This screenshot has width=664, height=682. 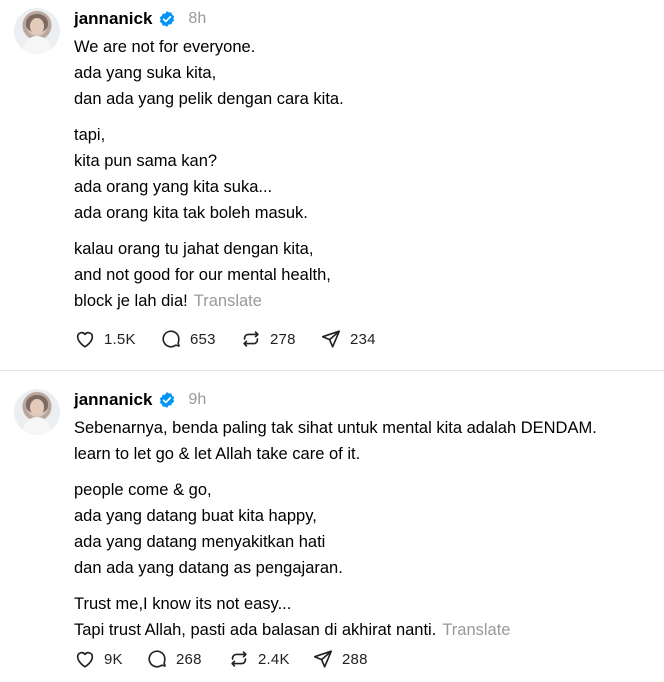 What do you see at coordinates (195, 516) in the screenshot?
I see `post-text-line: ada yang datang buat kita happy,` at bounding box center [195, 516].